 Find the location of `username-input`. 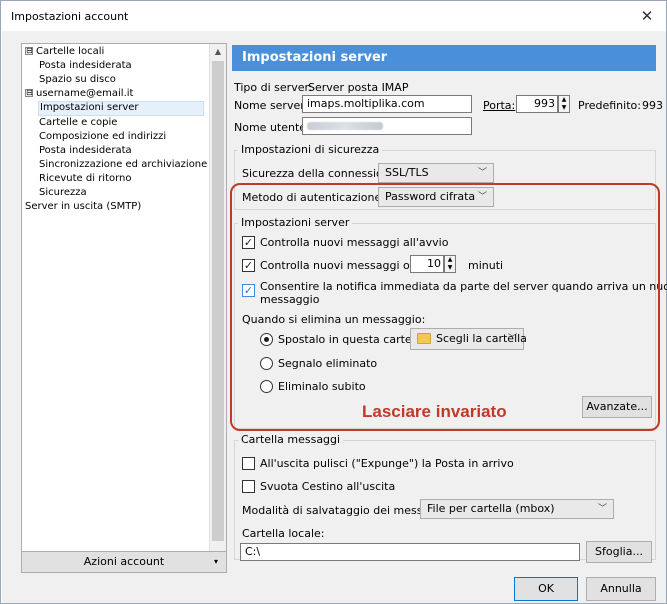

username-input is located at coordinates (387, 126).